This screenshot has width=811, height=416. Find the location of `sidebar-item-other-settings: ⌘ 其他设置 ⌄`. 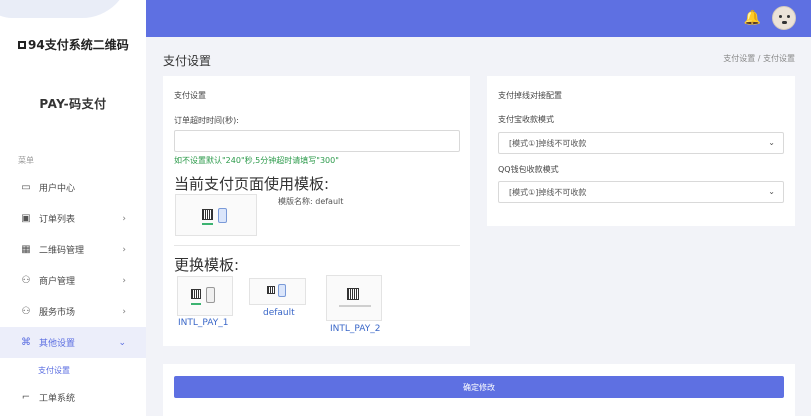

sidebar-item-other-settings: ⌘ 其他设置 ⌄ is located at coordinates (73, 342).